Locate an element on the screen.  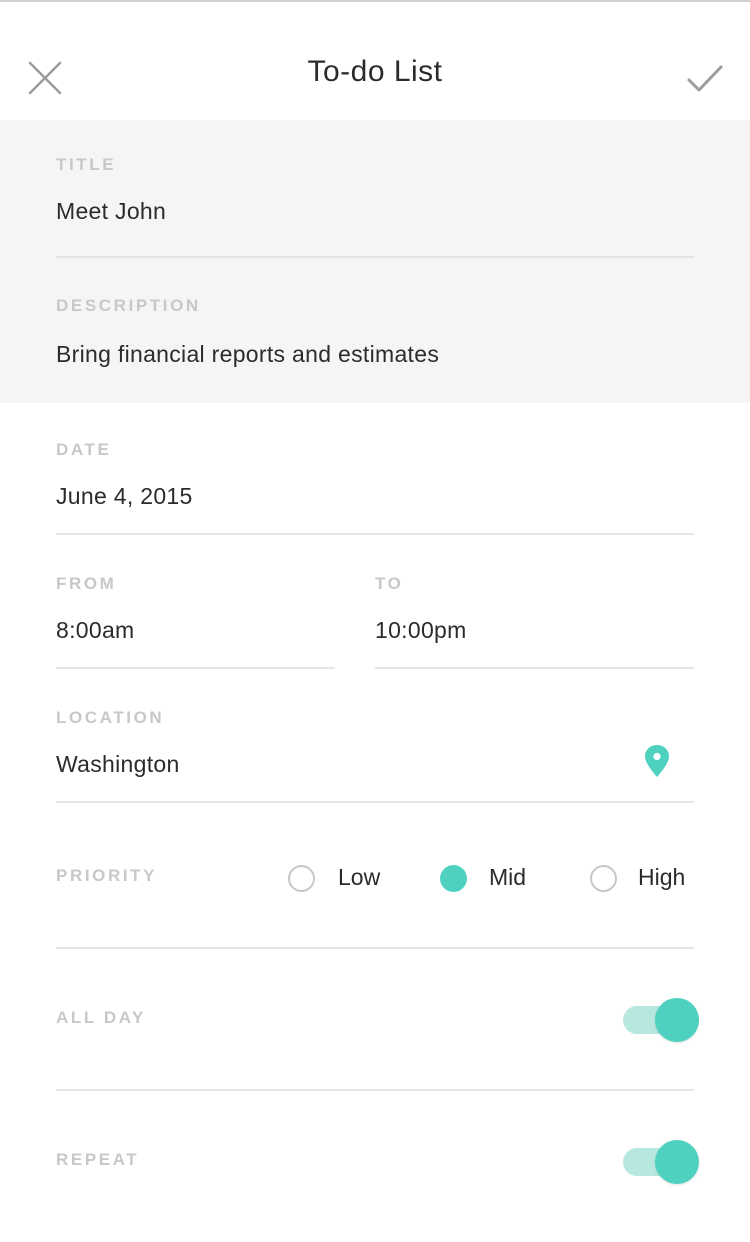
page-title: To-do List is located at coordinates (375, 71).